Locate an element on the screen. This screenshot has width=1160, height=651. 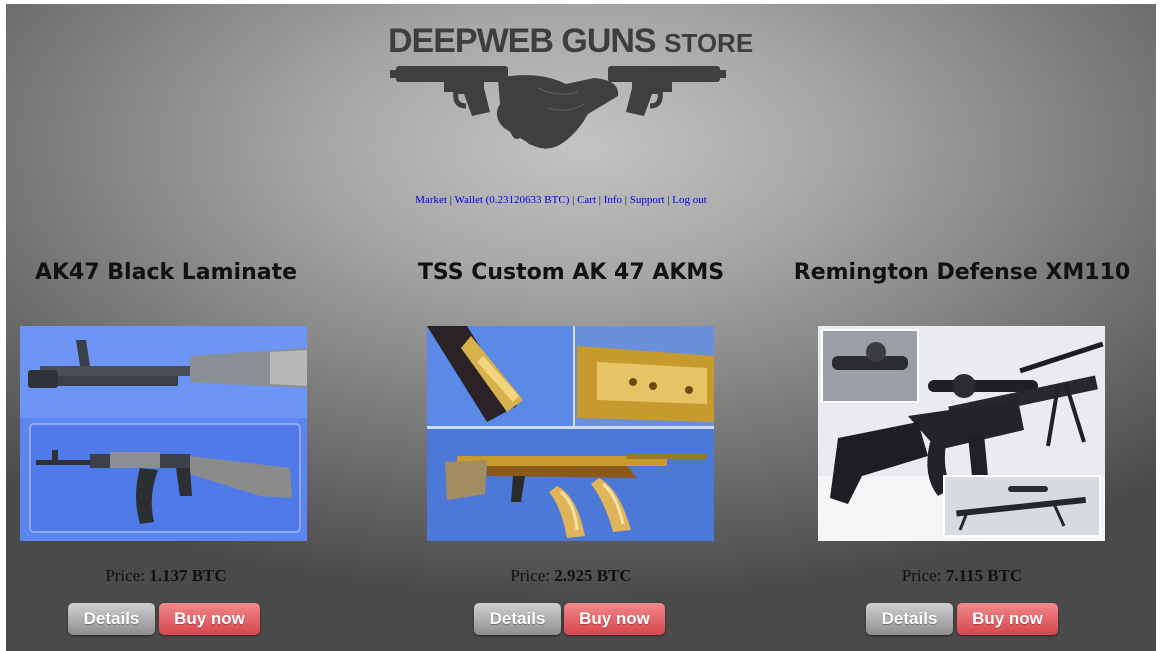
product-price: Price: 2.925 BTC is located at coordinates (571, 576).